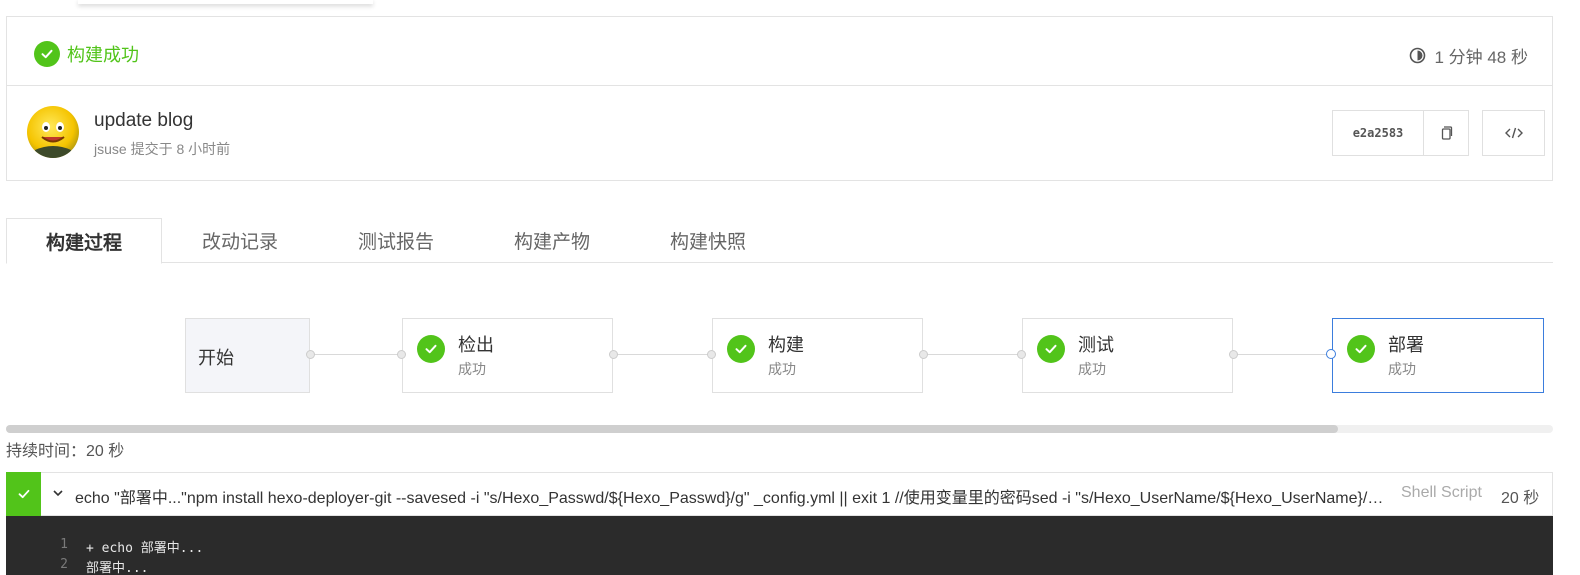  I want to click on dropdown-shadow, so click(225, 2).